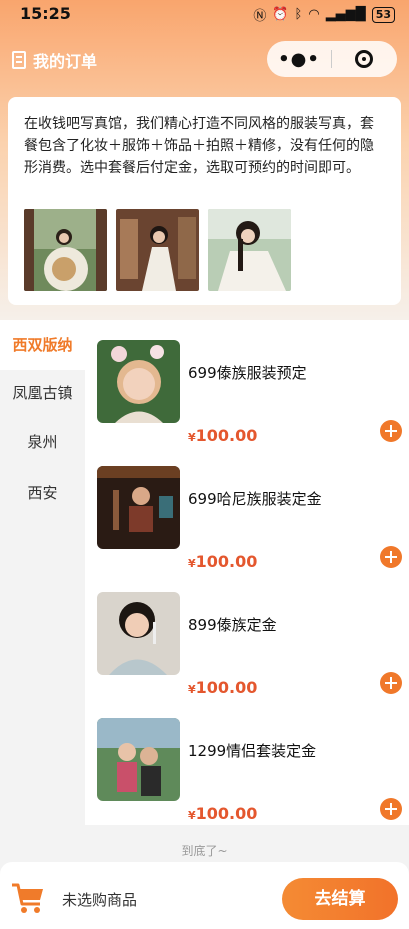  Describe the element at coordinates (42, 393) in the screenshot. I see `category-item: 凤凰古镇` at that location.